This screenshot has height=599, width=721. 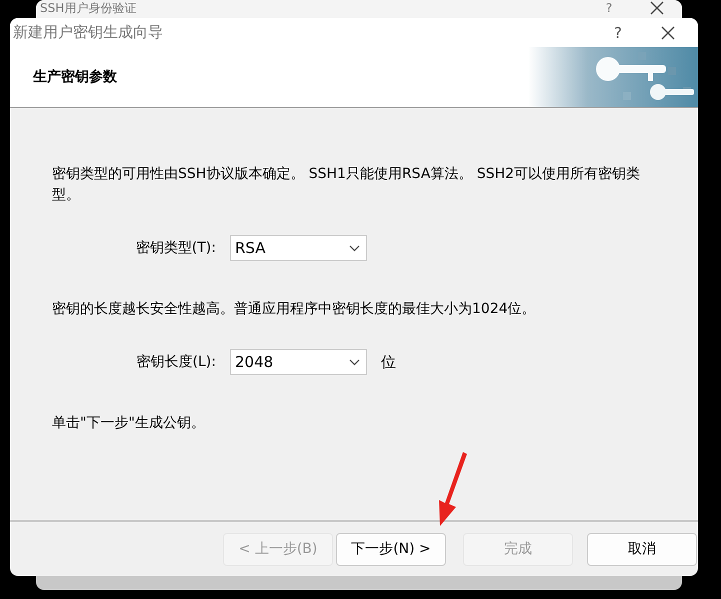 I want to click on instruction-text: 密钥的长度越长安全性越高。普通应用程序中密钥长度的最佳大小为1024位。, so click(x=294, y=309).